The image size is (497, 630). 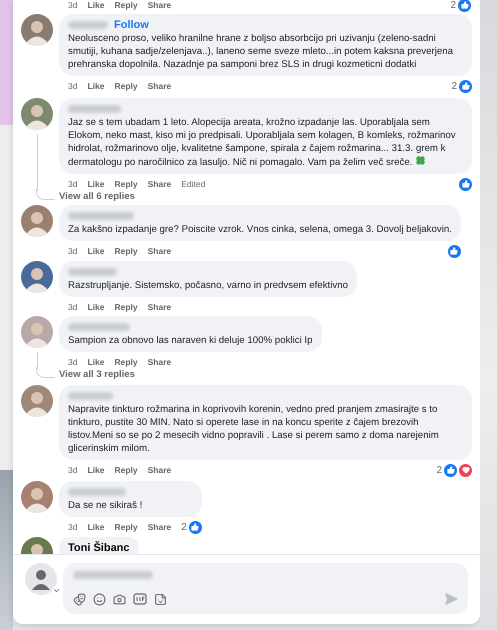 I want to click on comment-input-field, so click(x=265, y=588).